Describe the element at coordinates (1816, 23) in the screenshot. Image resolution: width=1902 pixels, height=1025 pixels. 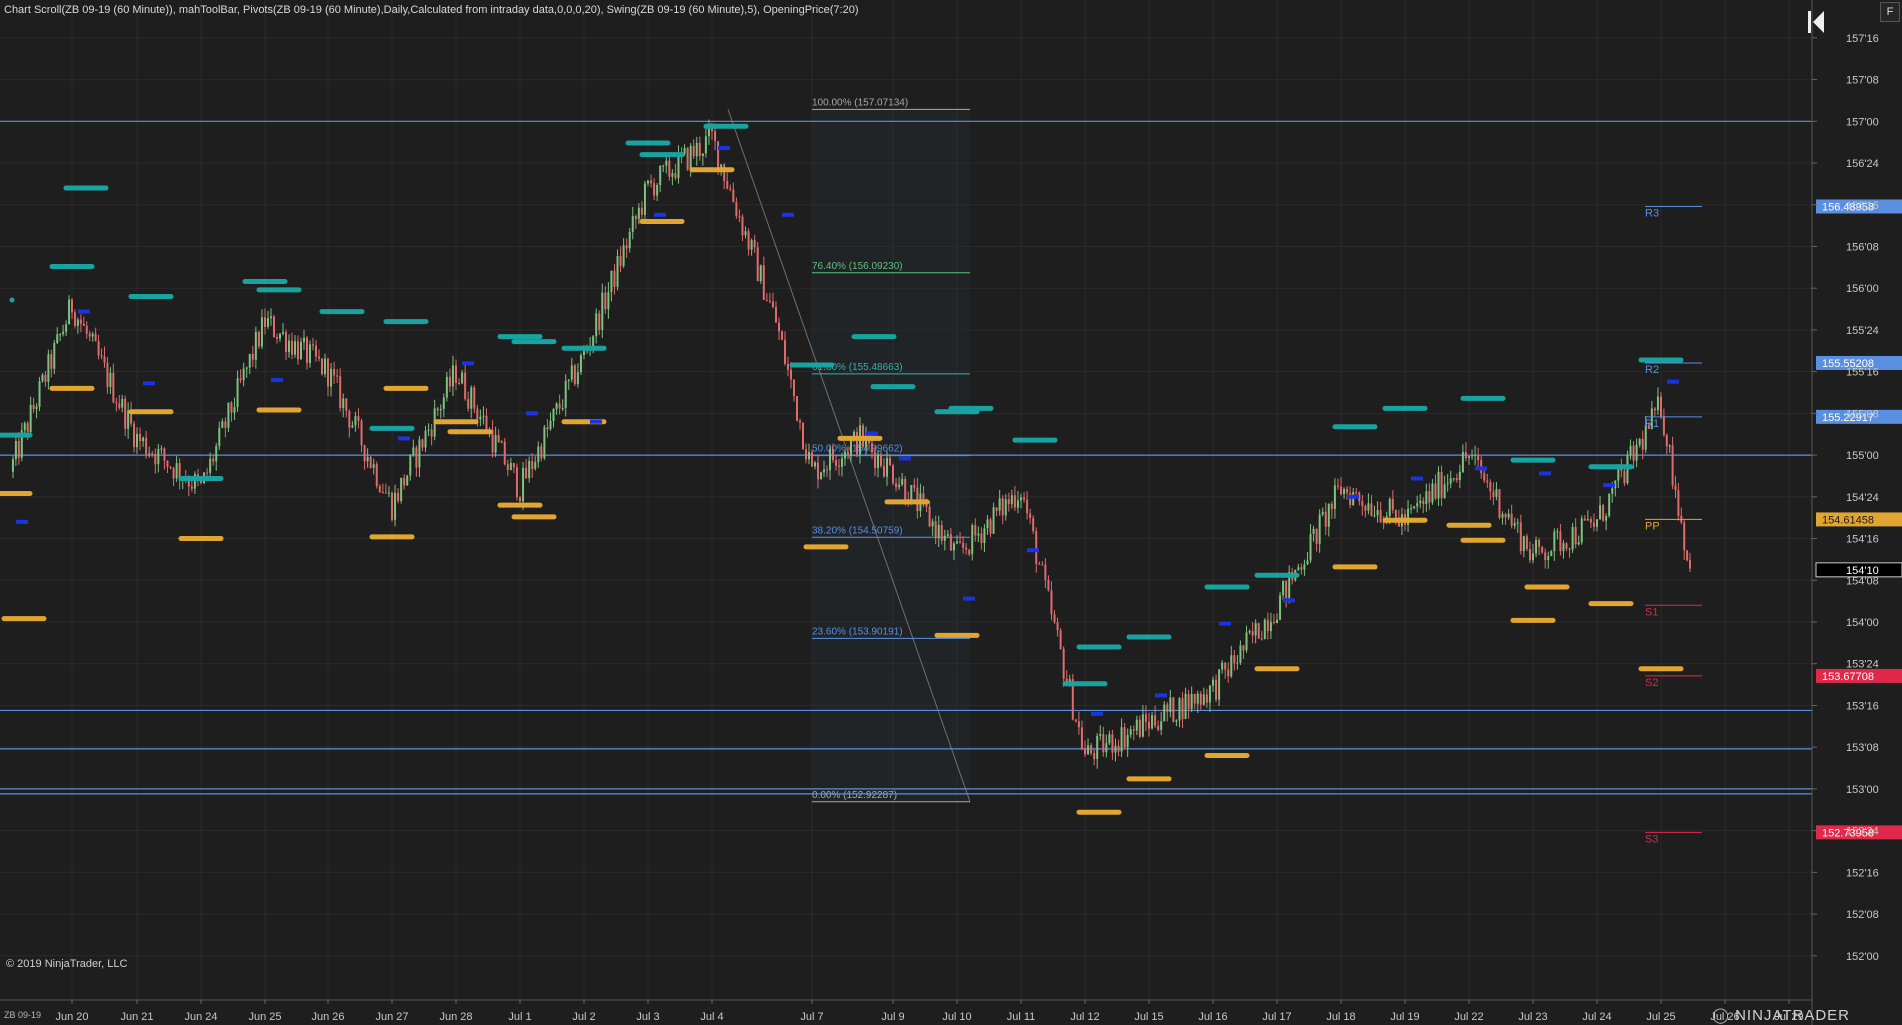
I see `scroll-to-start-icon` at that location.